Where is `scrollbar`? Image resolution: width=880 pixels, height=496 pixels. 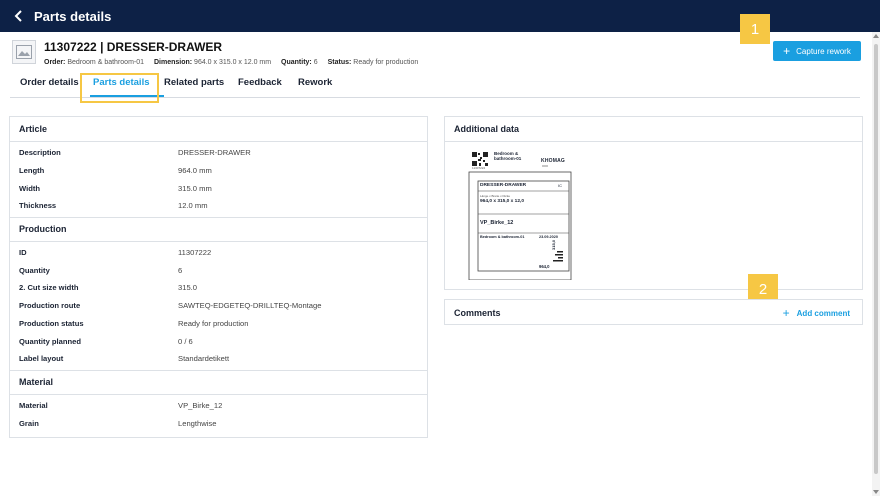
scrollbar is located at coordinates (876, 264).